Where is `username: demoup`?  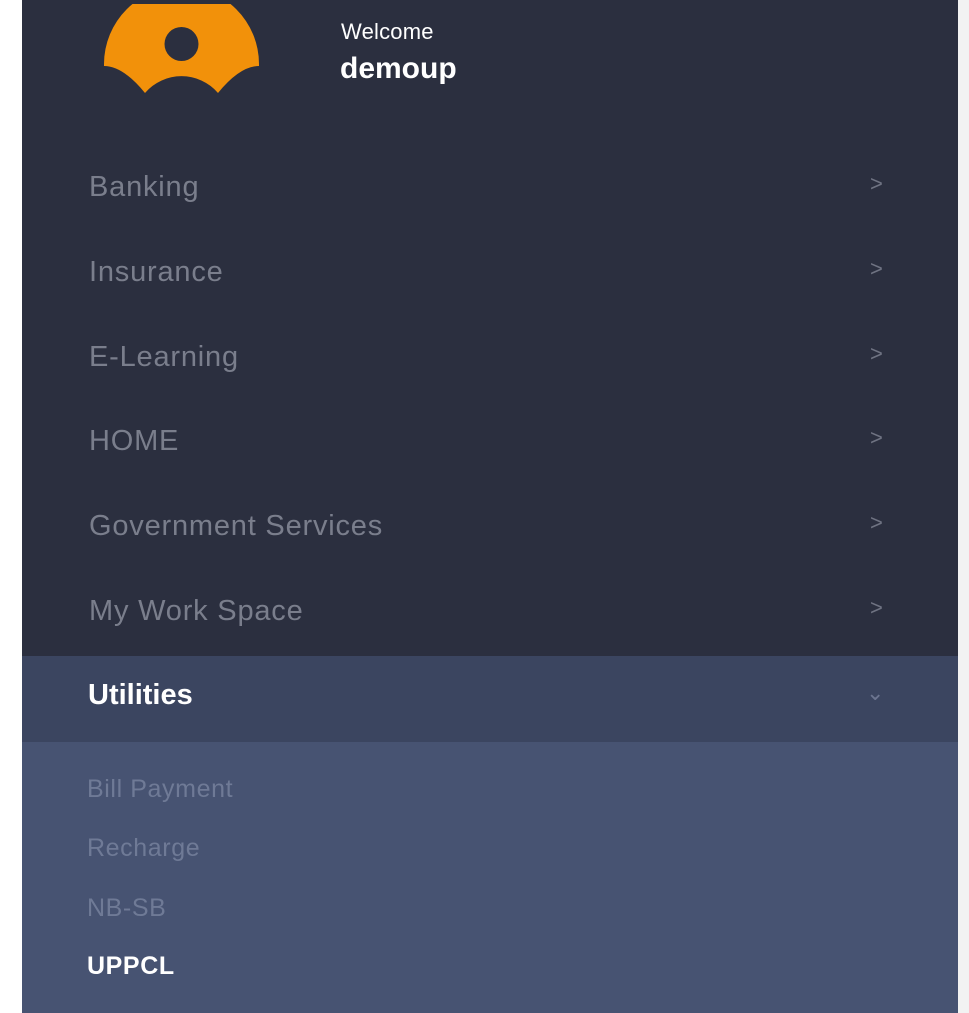 username: demoup is located at coordinates (398, 68).